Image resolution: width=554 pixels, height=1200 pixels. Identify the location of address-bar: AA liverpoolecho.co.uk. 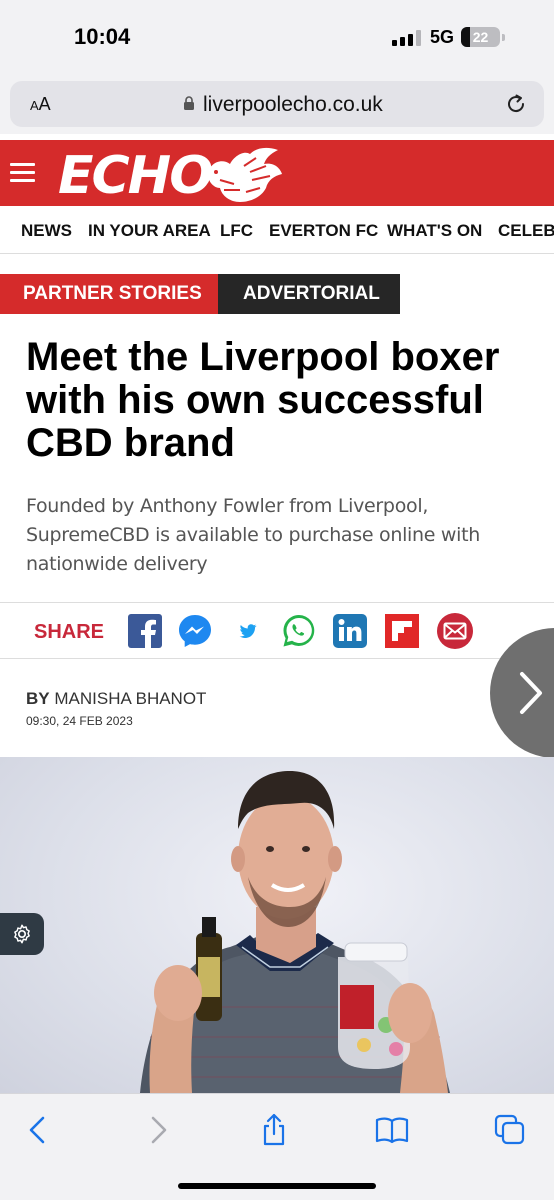
(277, 104).